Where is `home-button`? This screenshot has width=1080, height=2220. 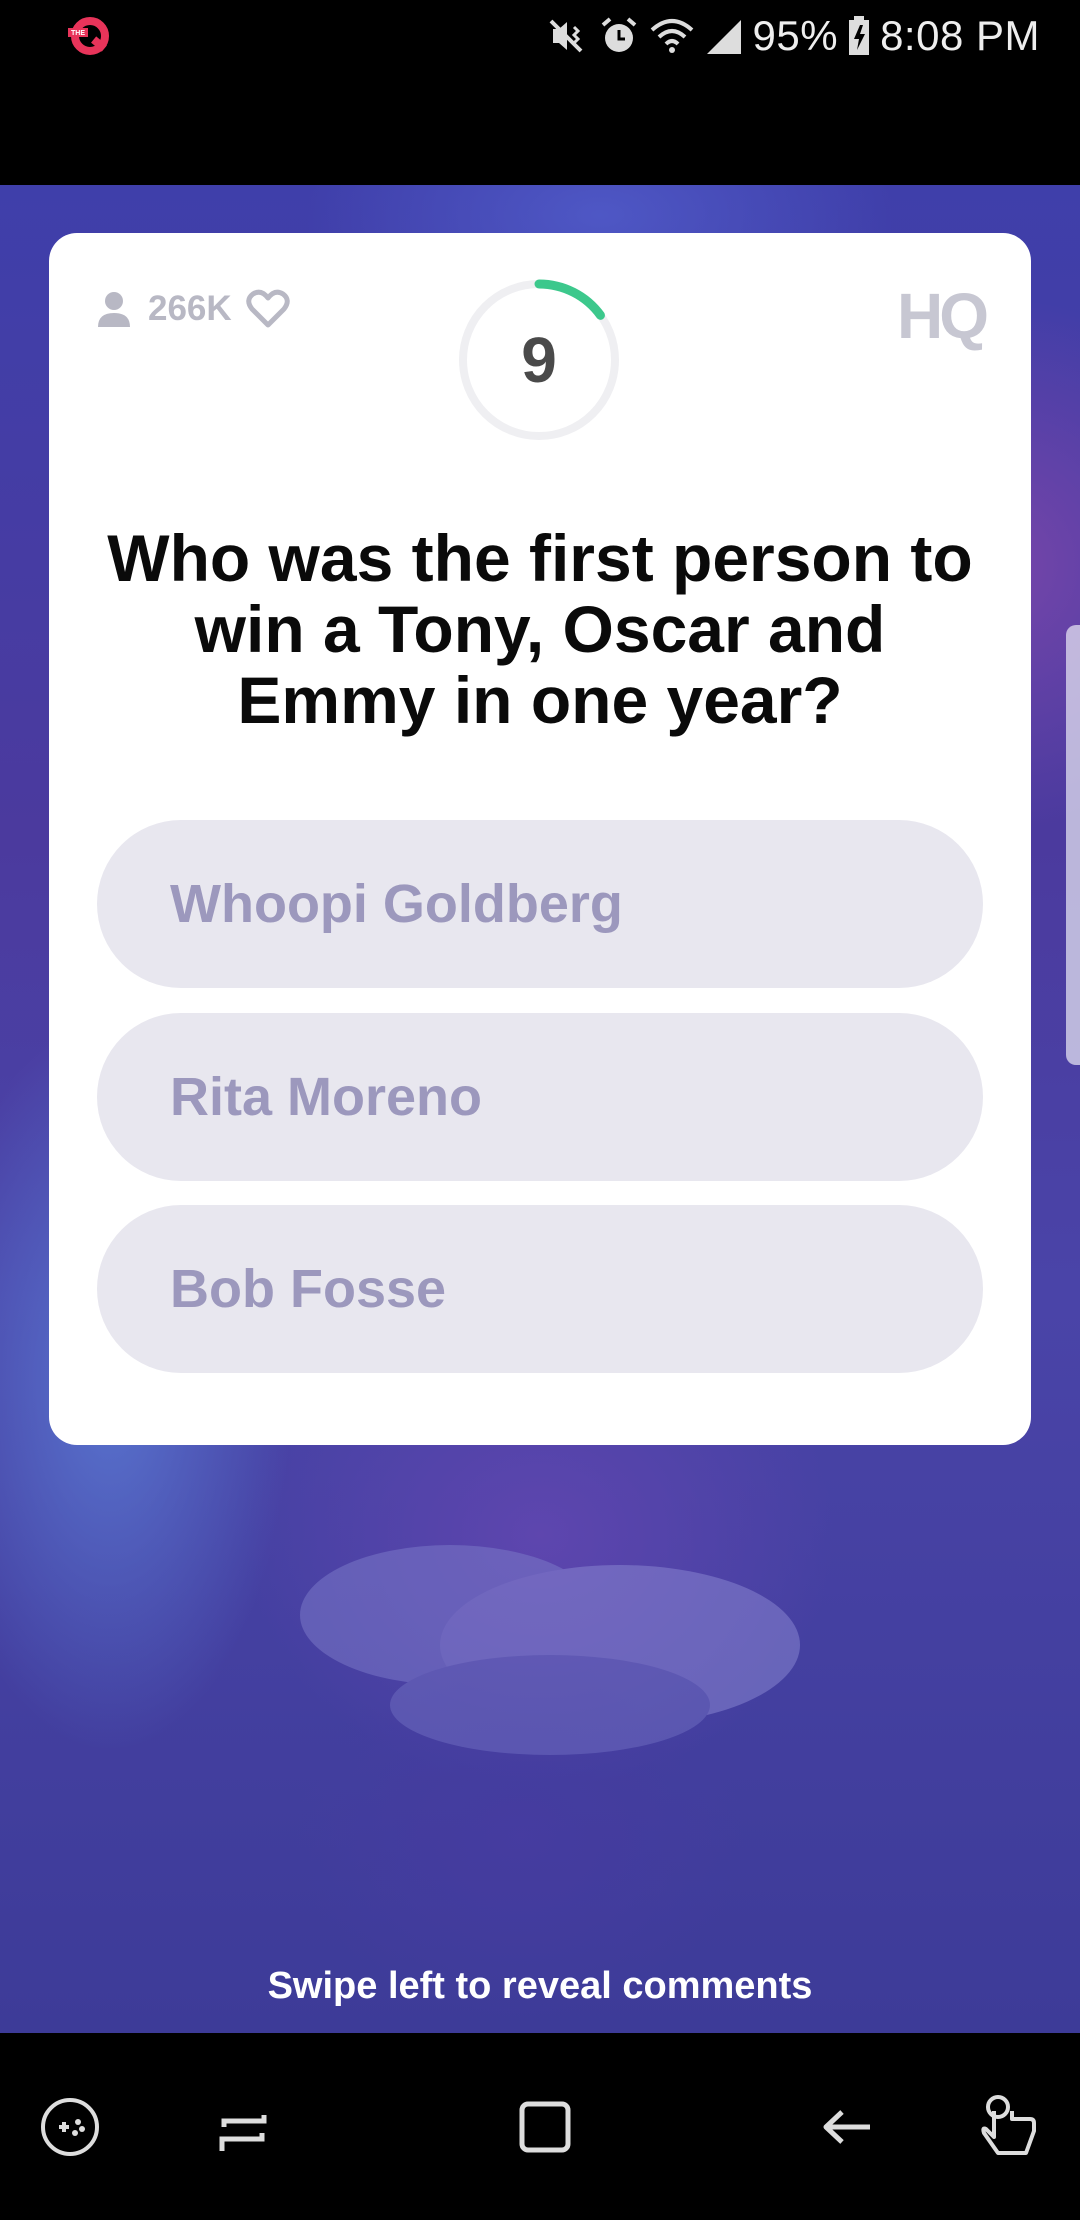 home-button is located at coordinates (545, 2126).